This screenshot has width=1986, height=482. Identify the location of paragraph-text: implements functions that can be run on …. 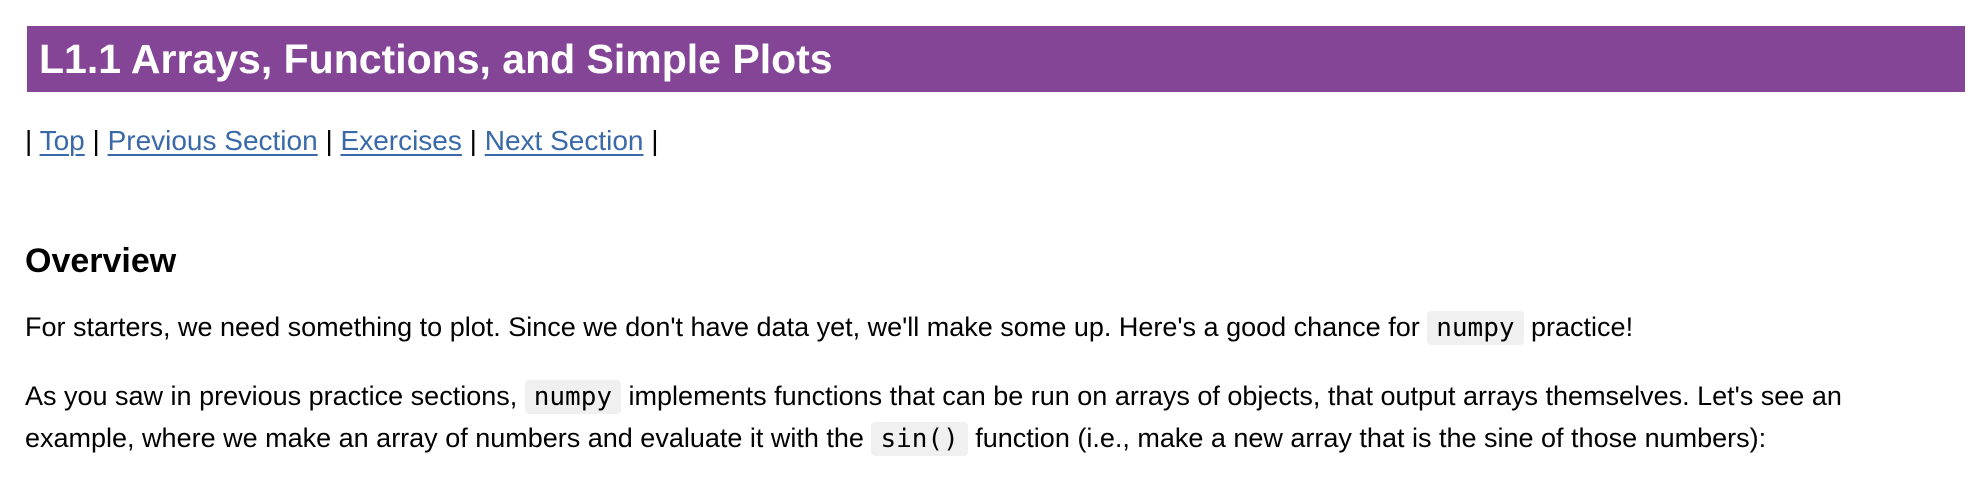
(1235, 396).